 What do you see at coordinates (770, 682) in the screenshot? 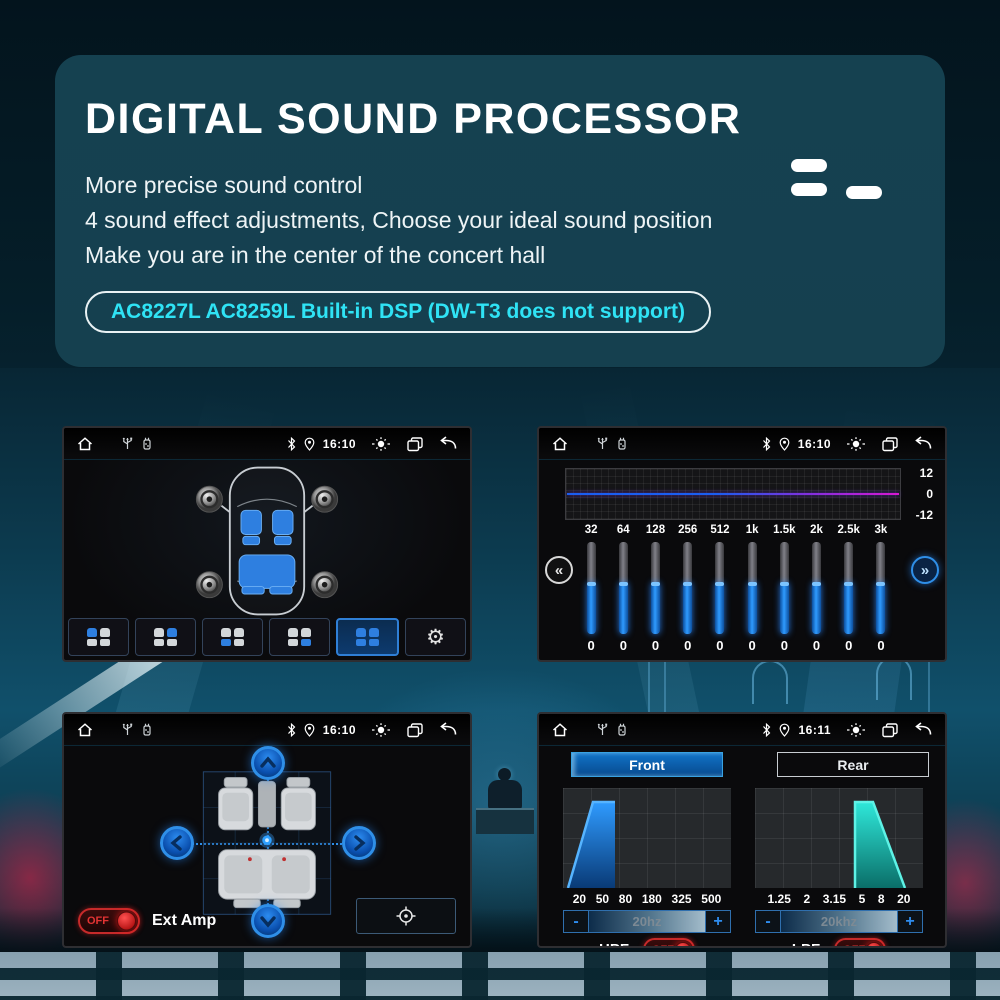
I see `stage-arch` at bounding box center [770, 682].